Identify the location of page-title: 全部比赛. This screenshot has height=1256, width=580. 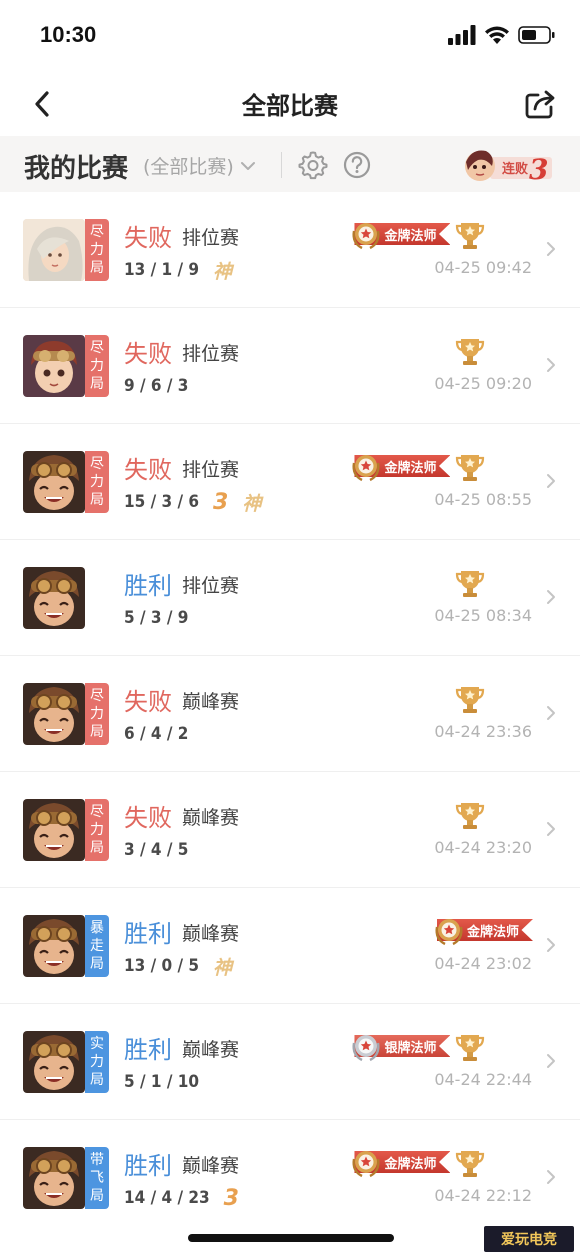
(290, 106).